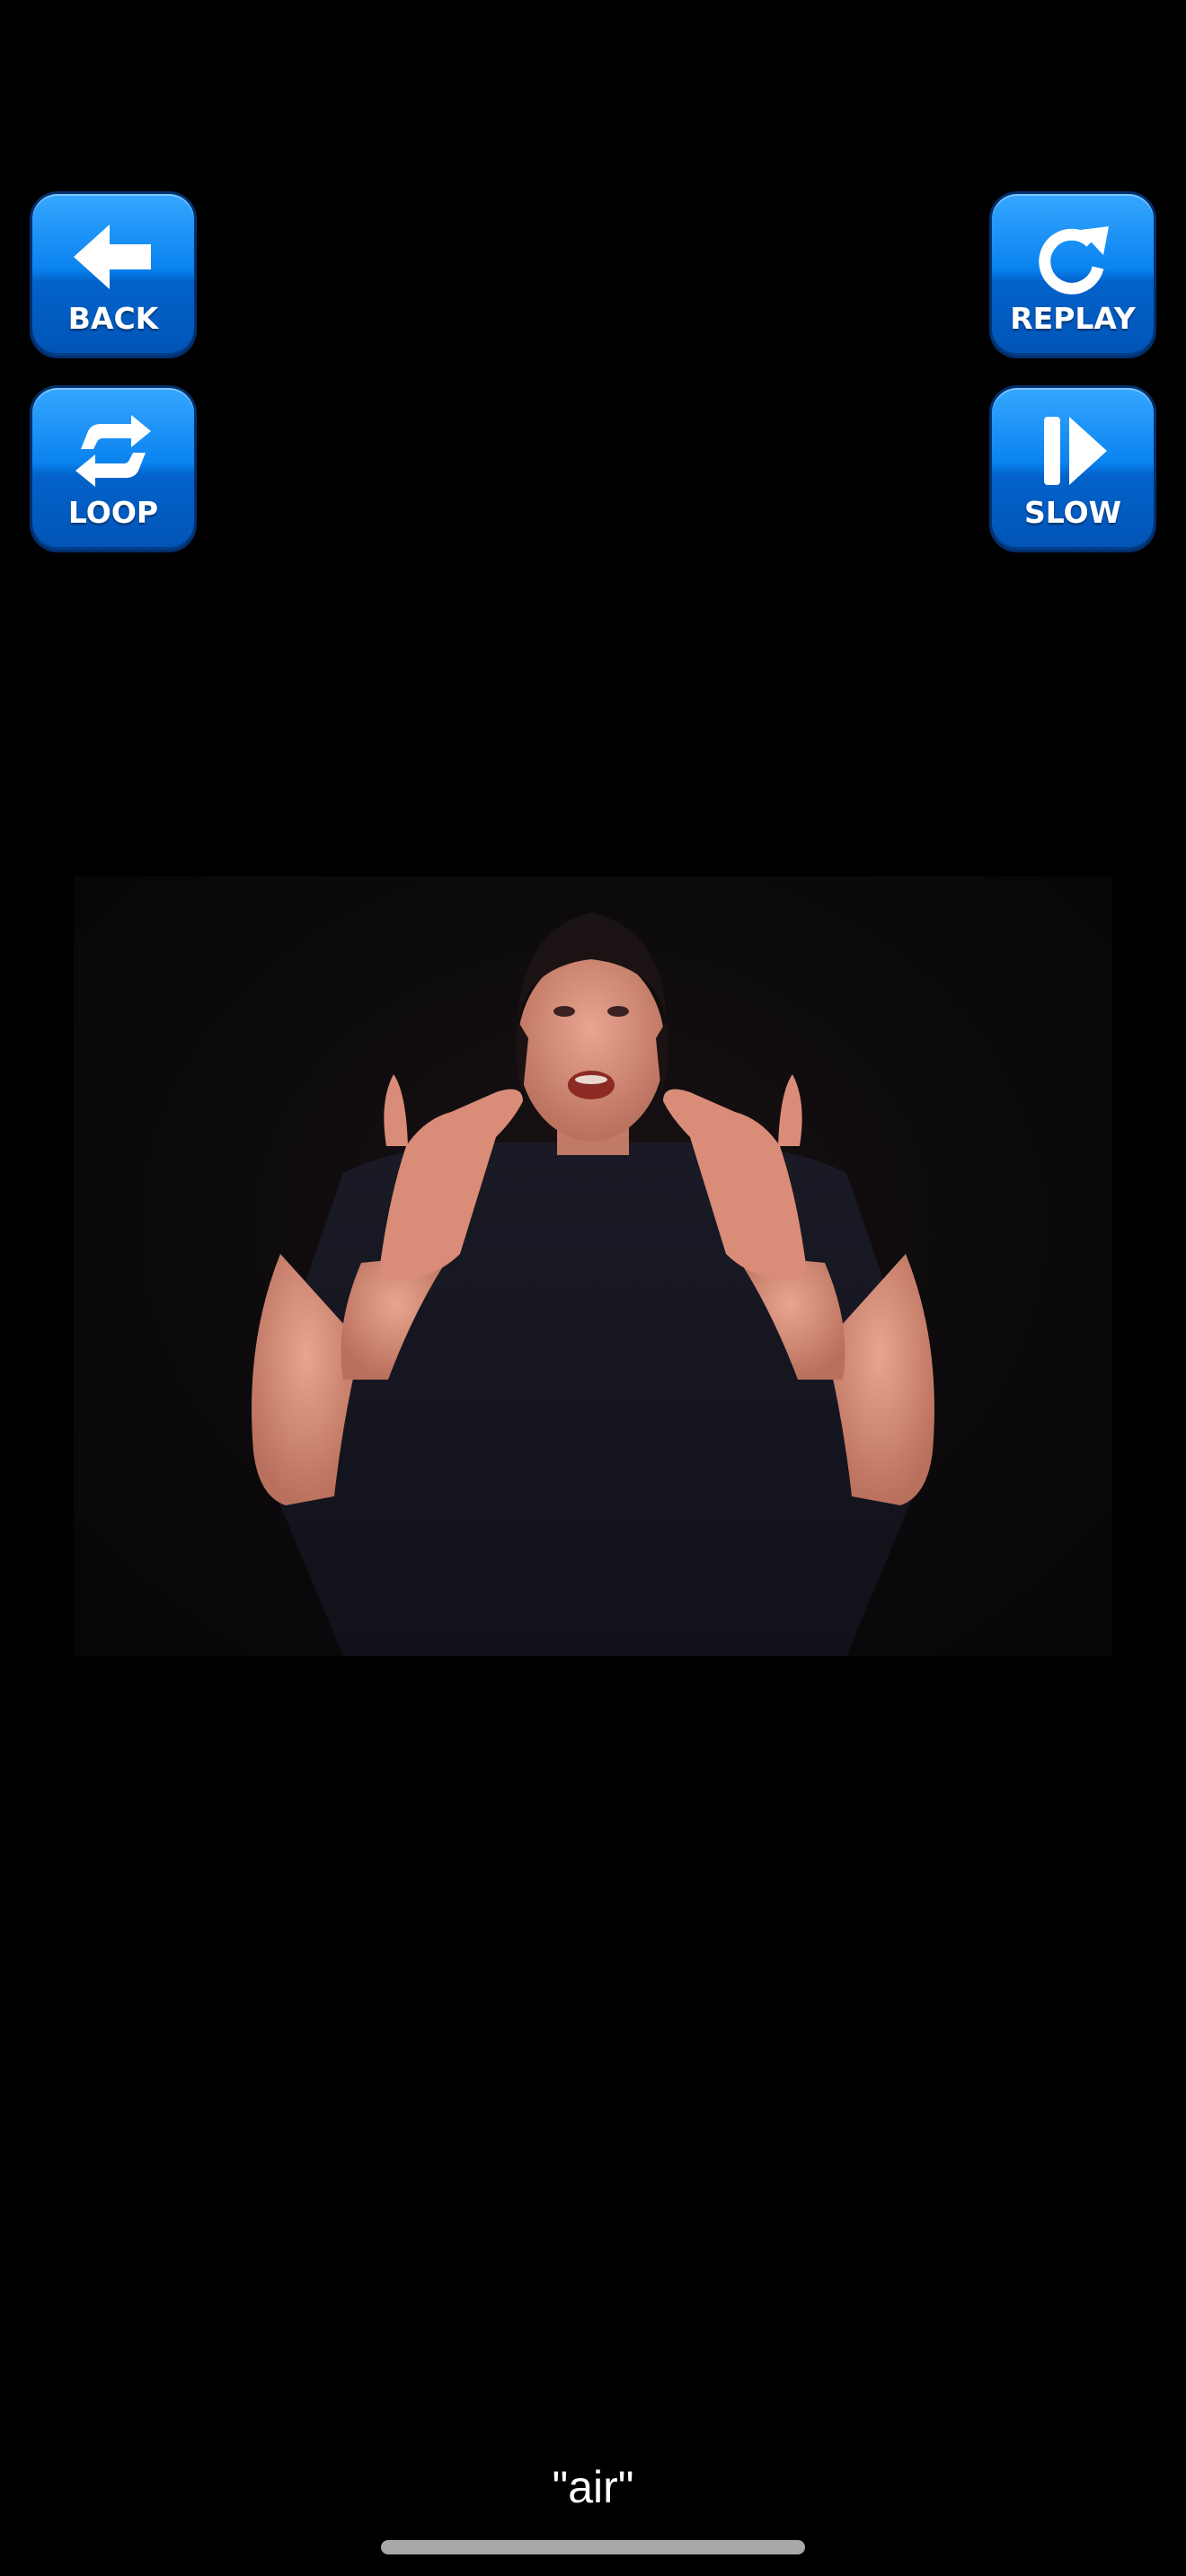 Image resolution: width=1186 pixels, height=2576 pixels. I want to click on replay-button: REPLAY, so click(1073, 275).